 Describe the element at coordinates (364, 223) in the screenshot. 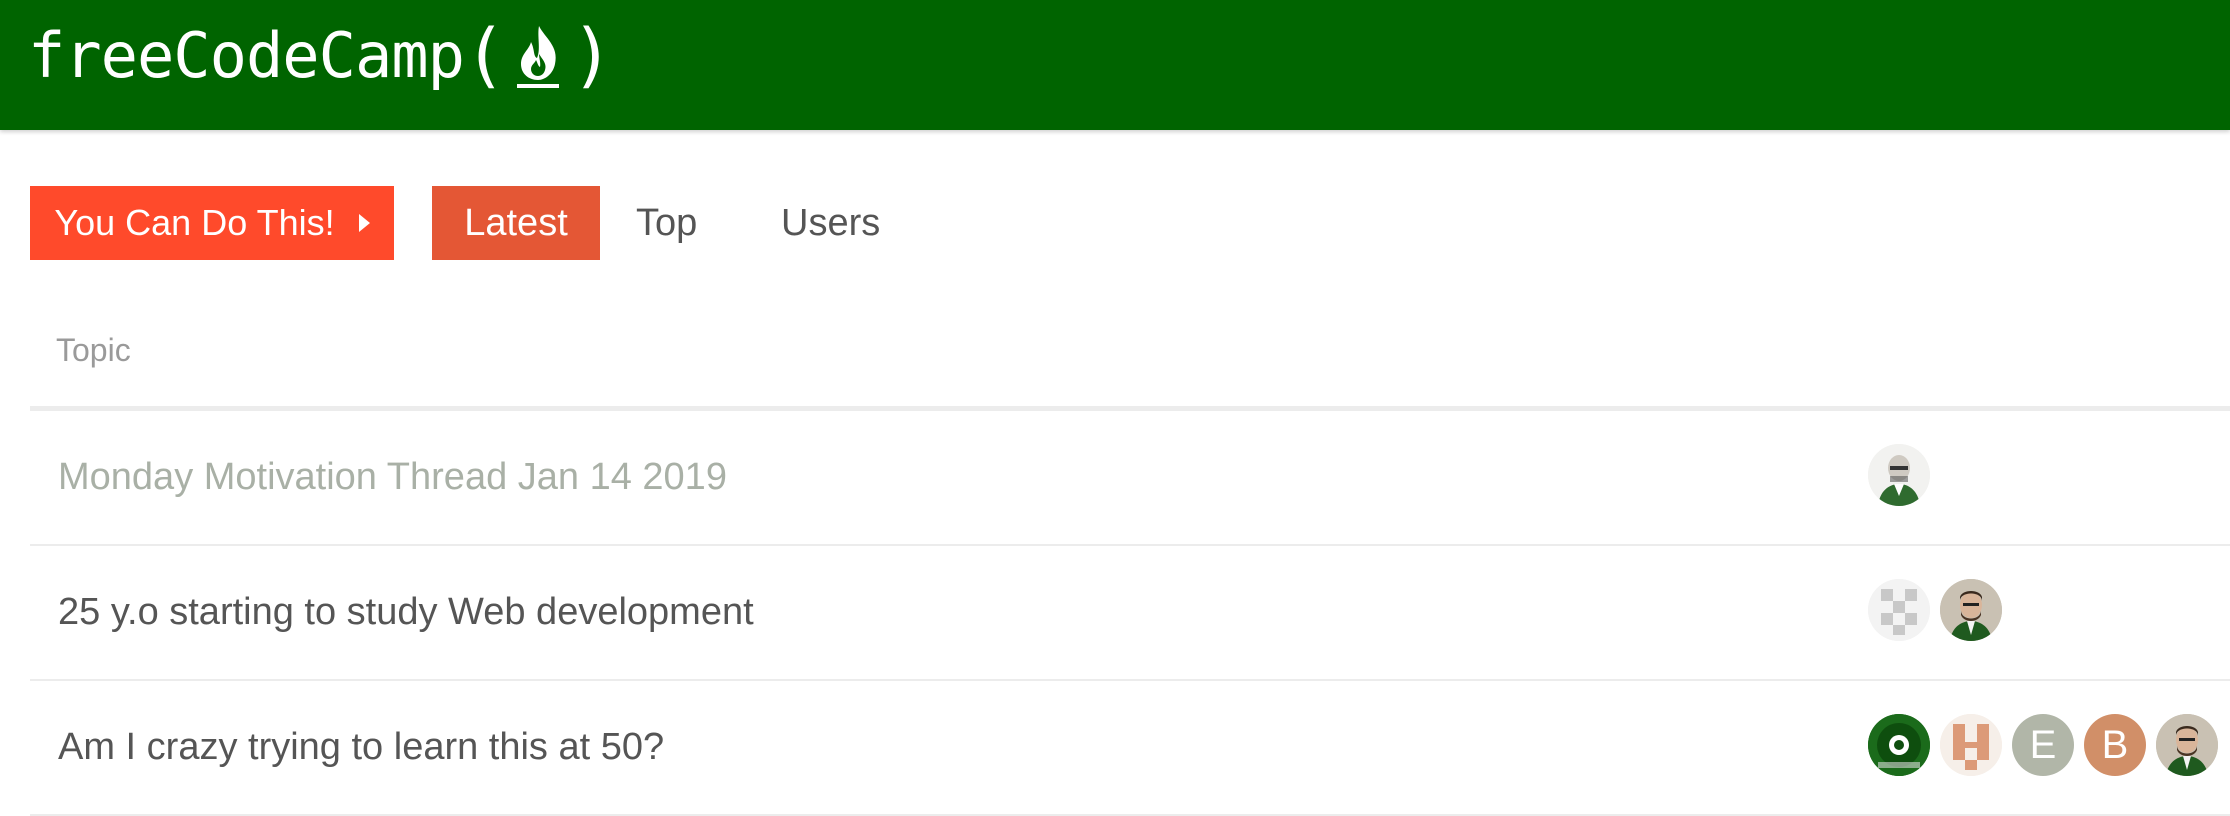

I see `caret-right-icon` at that location.